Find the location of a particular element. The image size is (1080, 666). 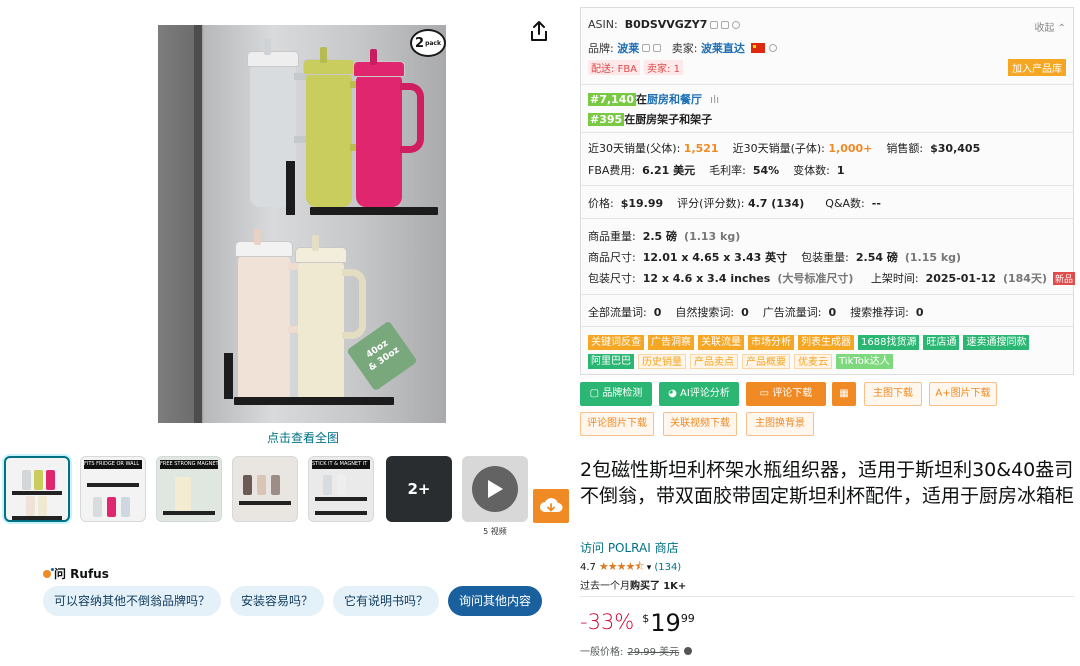

thumbnail-video is located at coordinates (495, 489).